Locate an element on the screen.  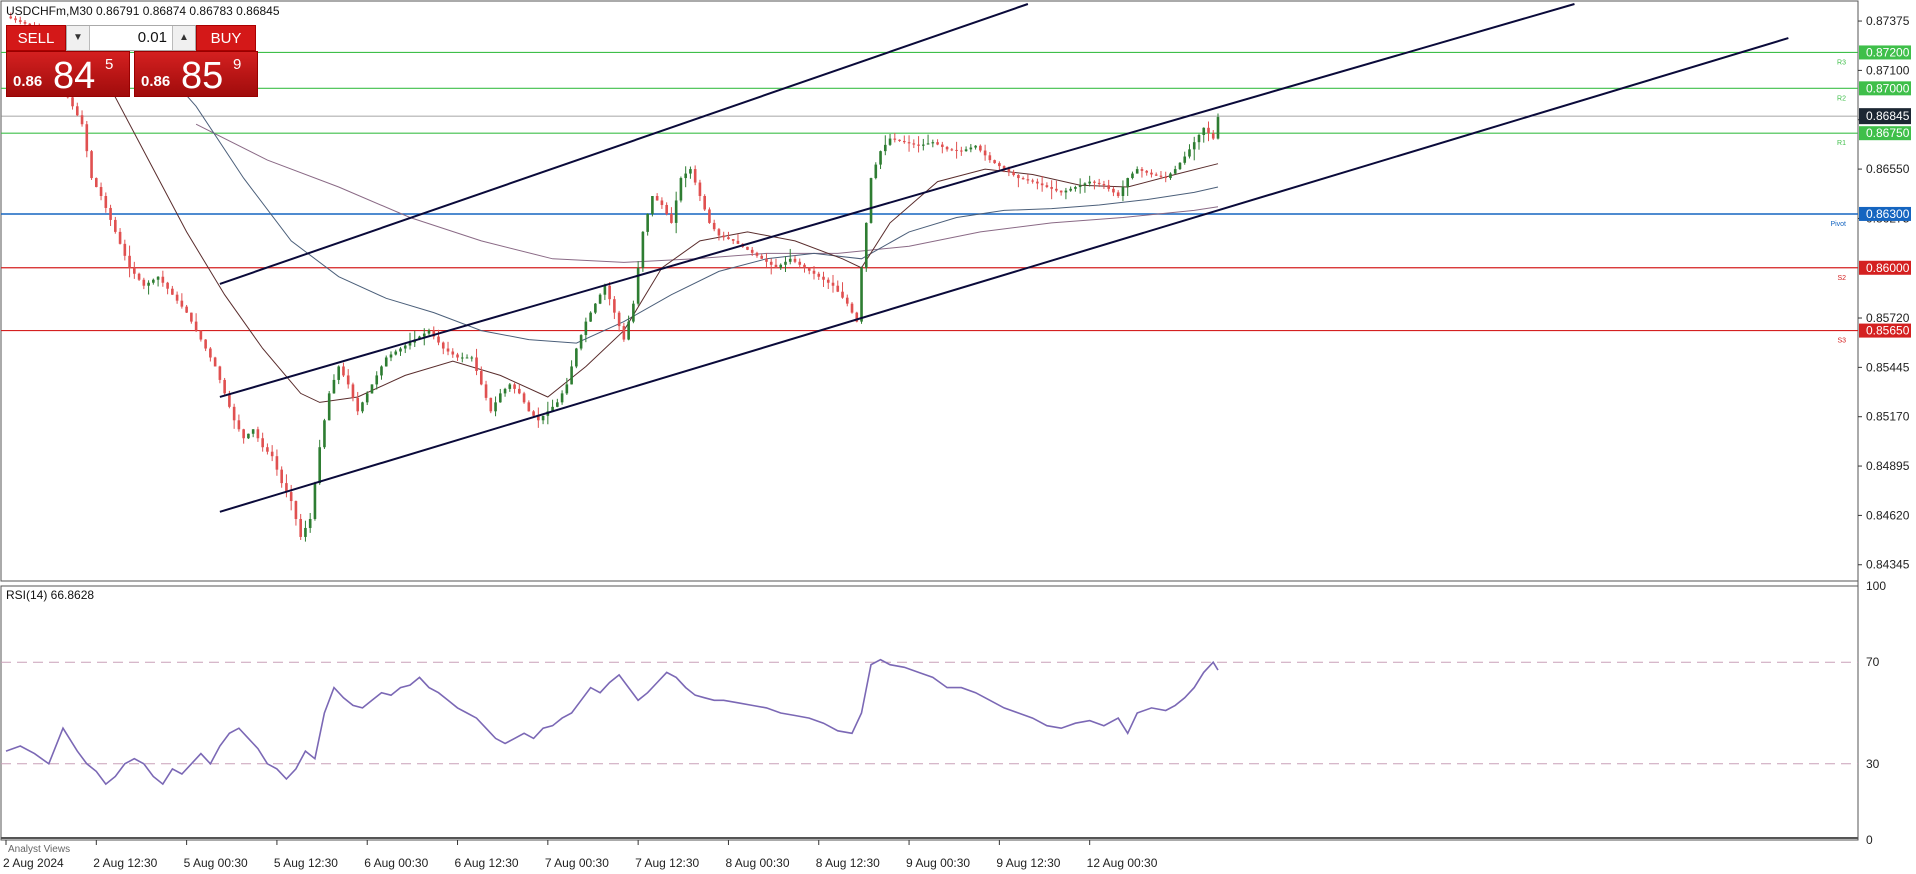
lot-size-stepper: ▼ 0.01 ▲ is located at coordinates (131, 38).